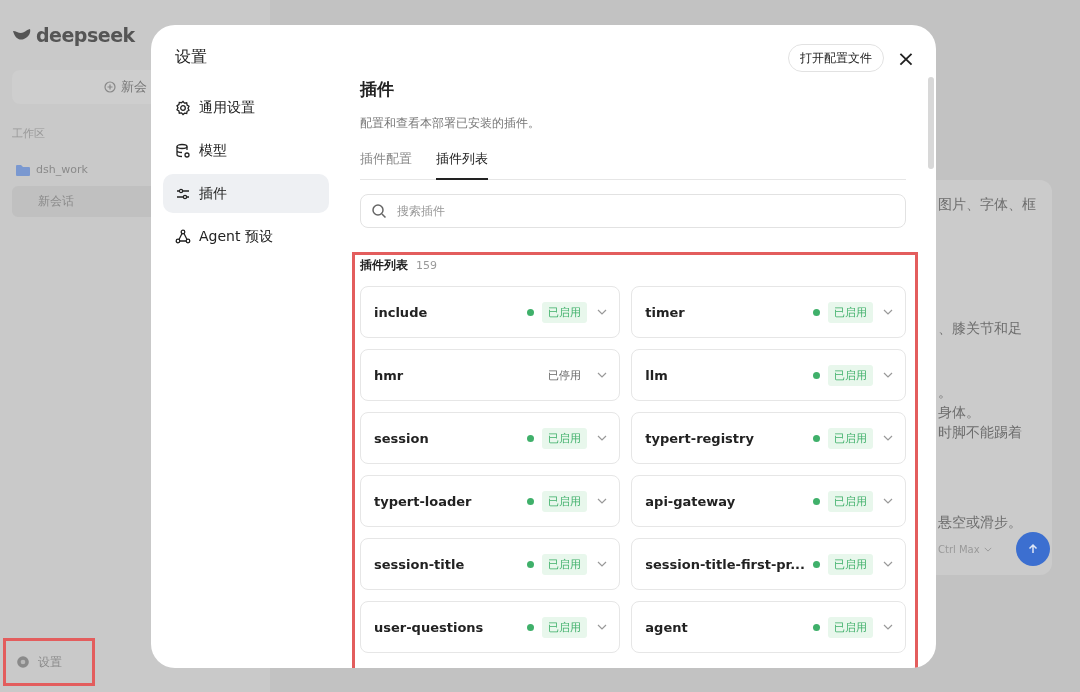 The width and height of the screenshot is (1080, 692). Describe the element at coordinates (426, 265) in the screenshot. I see `plugin-count: 159` at that location.